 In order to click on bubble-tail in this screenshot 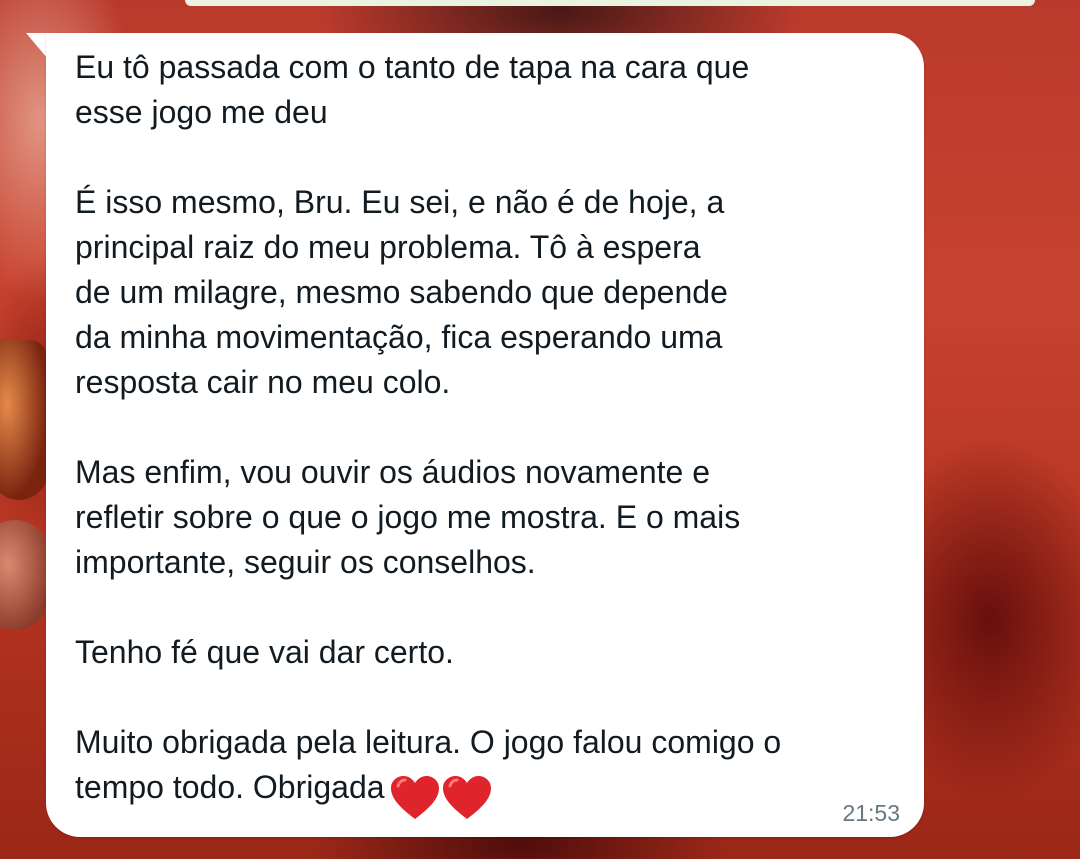, I will do `click(37, 46)`.